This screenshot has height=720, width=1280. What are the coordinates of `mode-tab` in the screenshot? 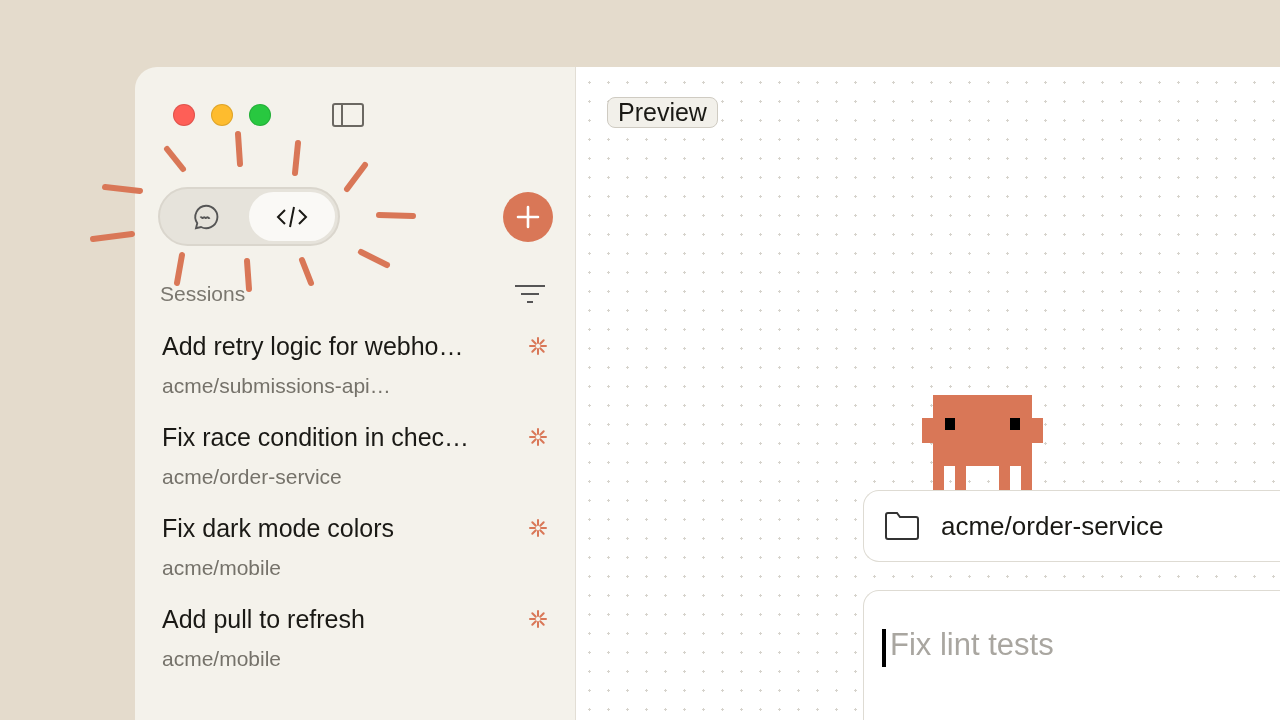 It's located at (292, 216).